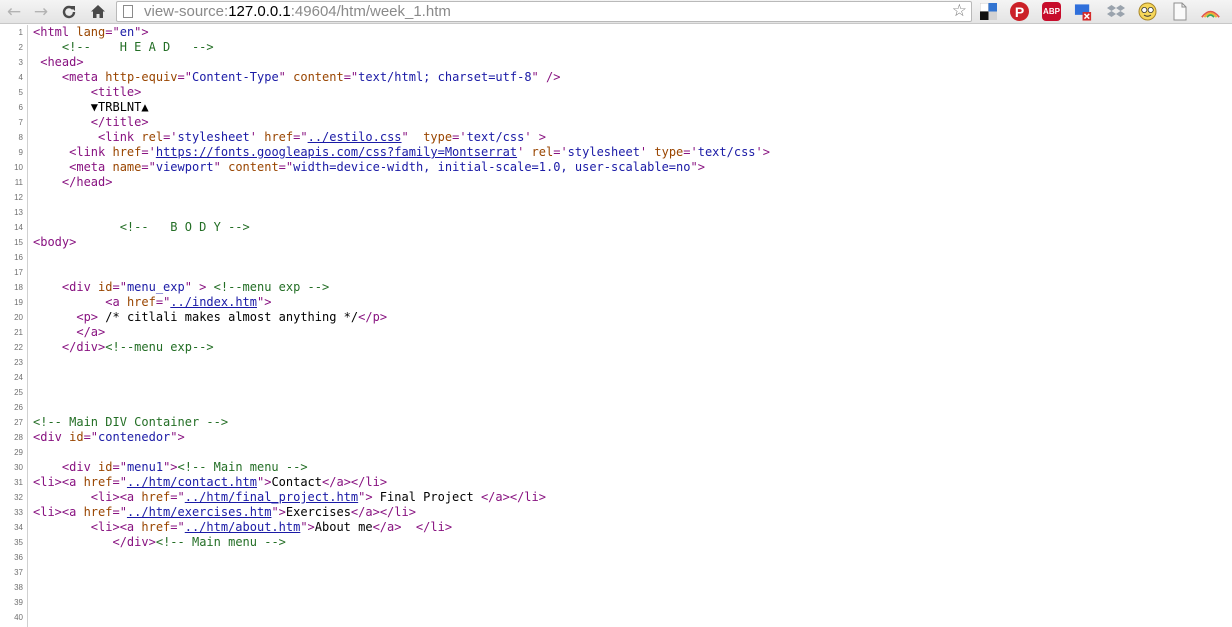 This screenshot has width=1232, height=627. Describe the element at coordinates (243, 527) in the screenshot. I see `source-link: ../htm/about.htm` at that location.